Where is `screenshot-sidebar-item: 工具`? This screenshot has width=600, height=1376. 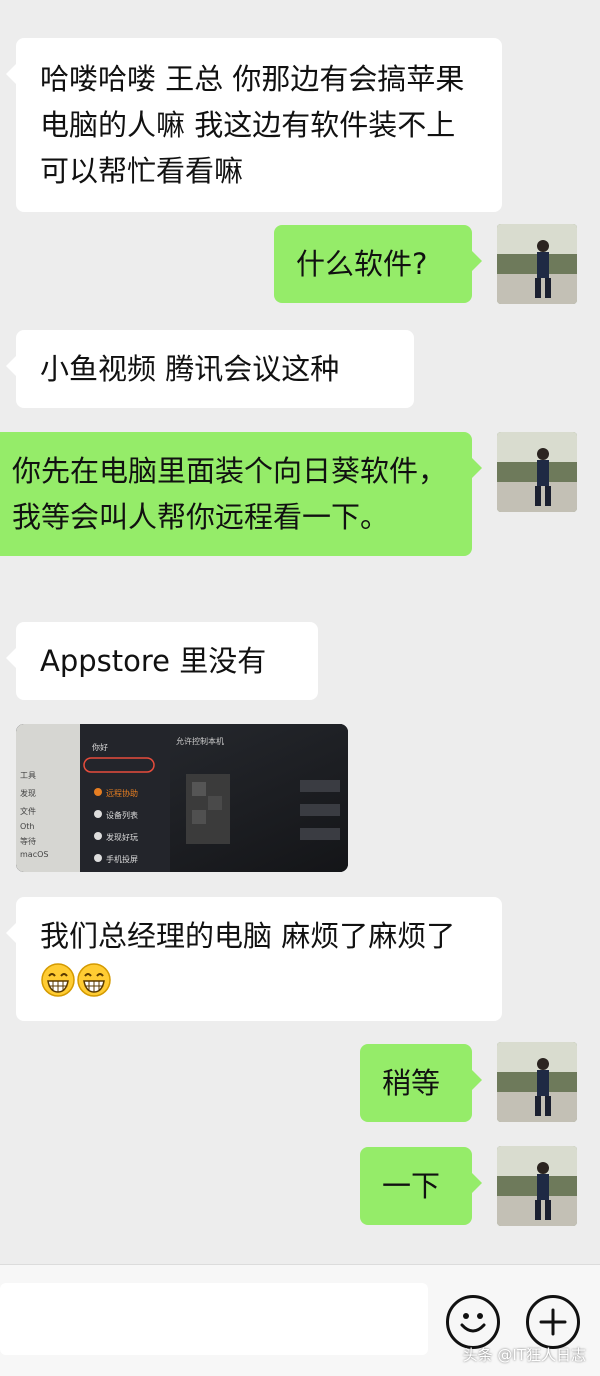 screenshot-sidebar-item: 工具 is located at coordinates (28, 775).